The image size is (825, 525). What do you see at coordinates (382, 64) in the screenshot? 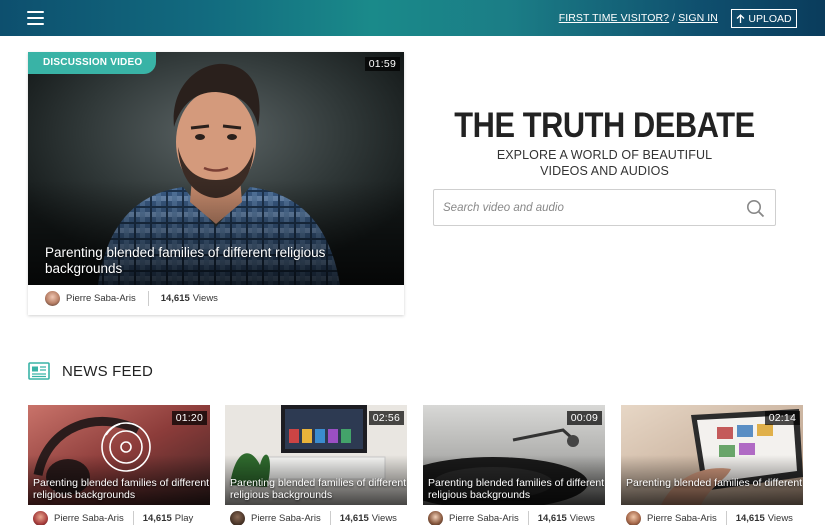
I see `duration-badge: 01:59` at bounding box center [382, 64].